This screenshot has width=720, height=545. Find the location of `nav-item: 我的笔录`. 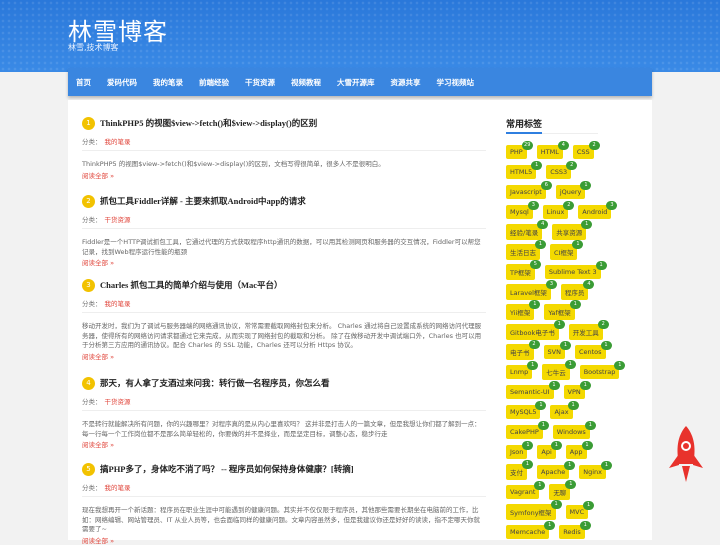

nav-item: 我的笔录 is located at coordinates (168, 82).